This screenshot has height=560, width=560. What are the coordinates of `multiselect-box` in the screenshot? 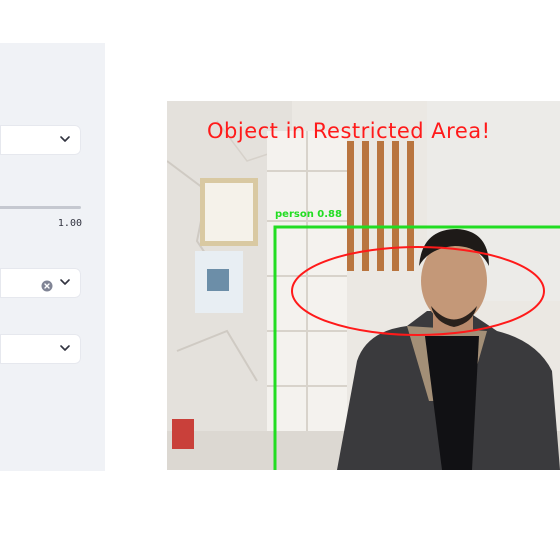 It's located at (40, 283).